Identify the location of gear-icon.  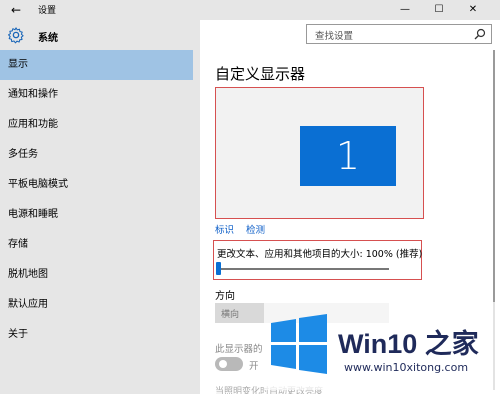
(16, 35).